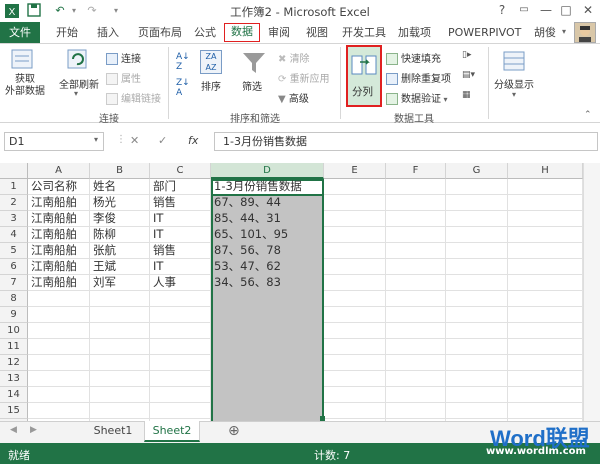  What do you see at coordinates (13, 430) in the screenshot?
I see `sheet-scroll-left-icon: ◀` at bounding box center [13, 430].